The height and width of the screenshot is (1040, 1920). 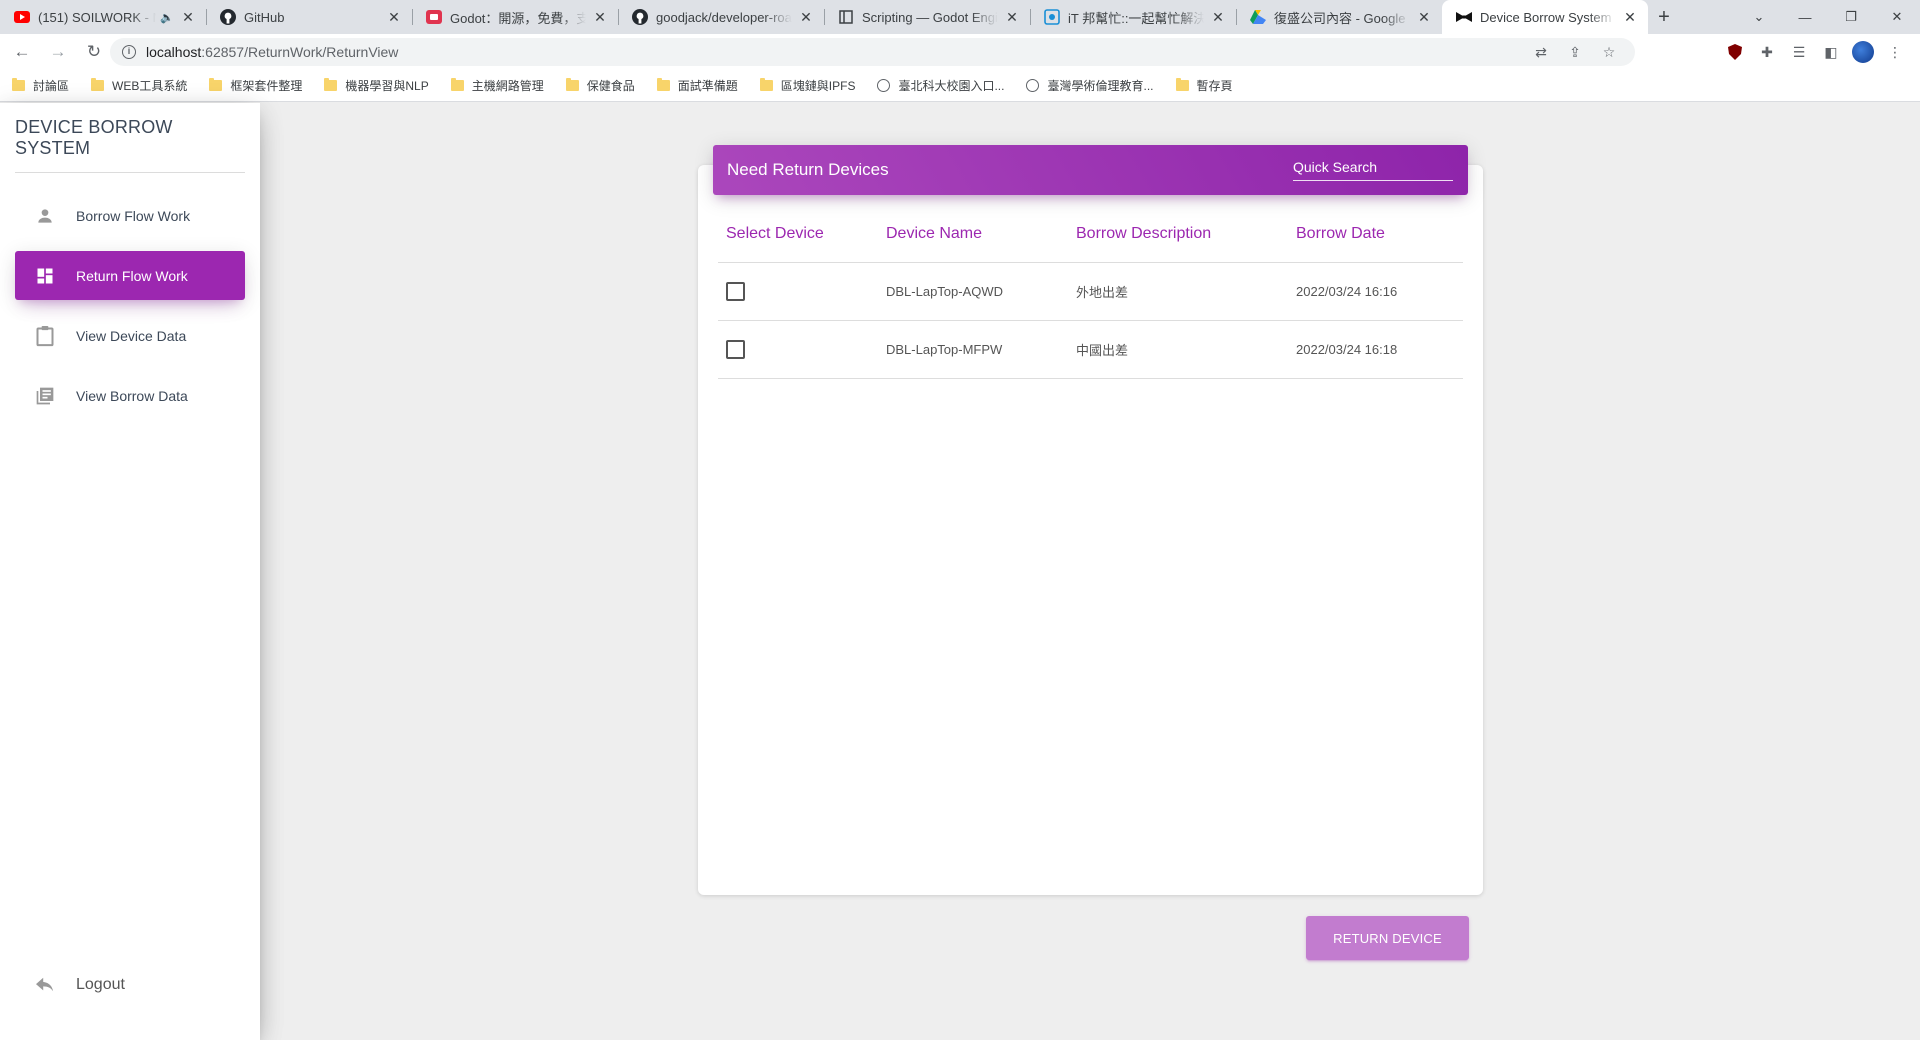 I want to click on sidebar-item-return-flow-work: Return Flow Work, so click(x=130, y=275).